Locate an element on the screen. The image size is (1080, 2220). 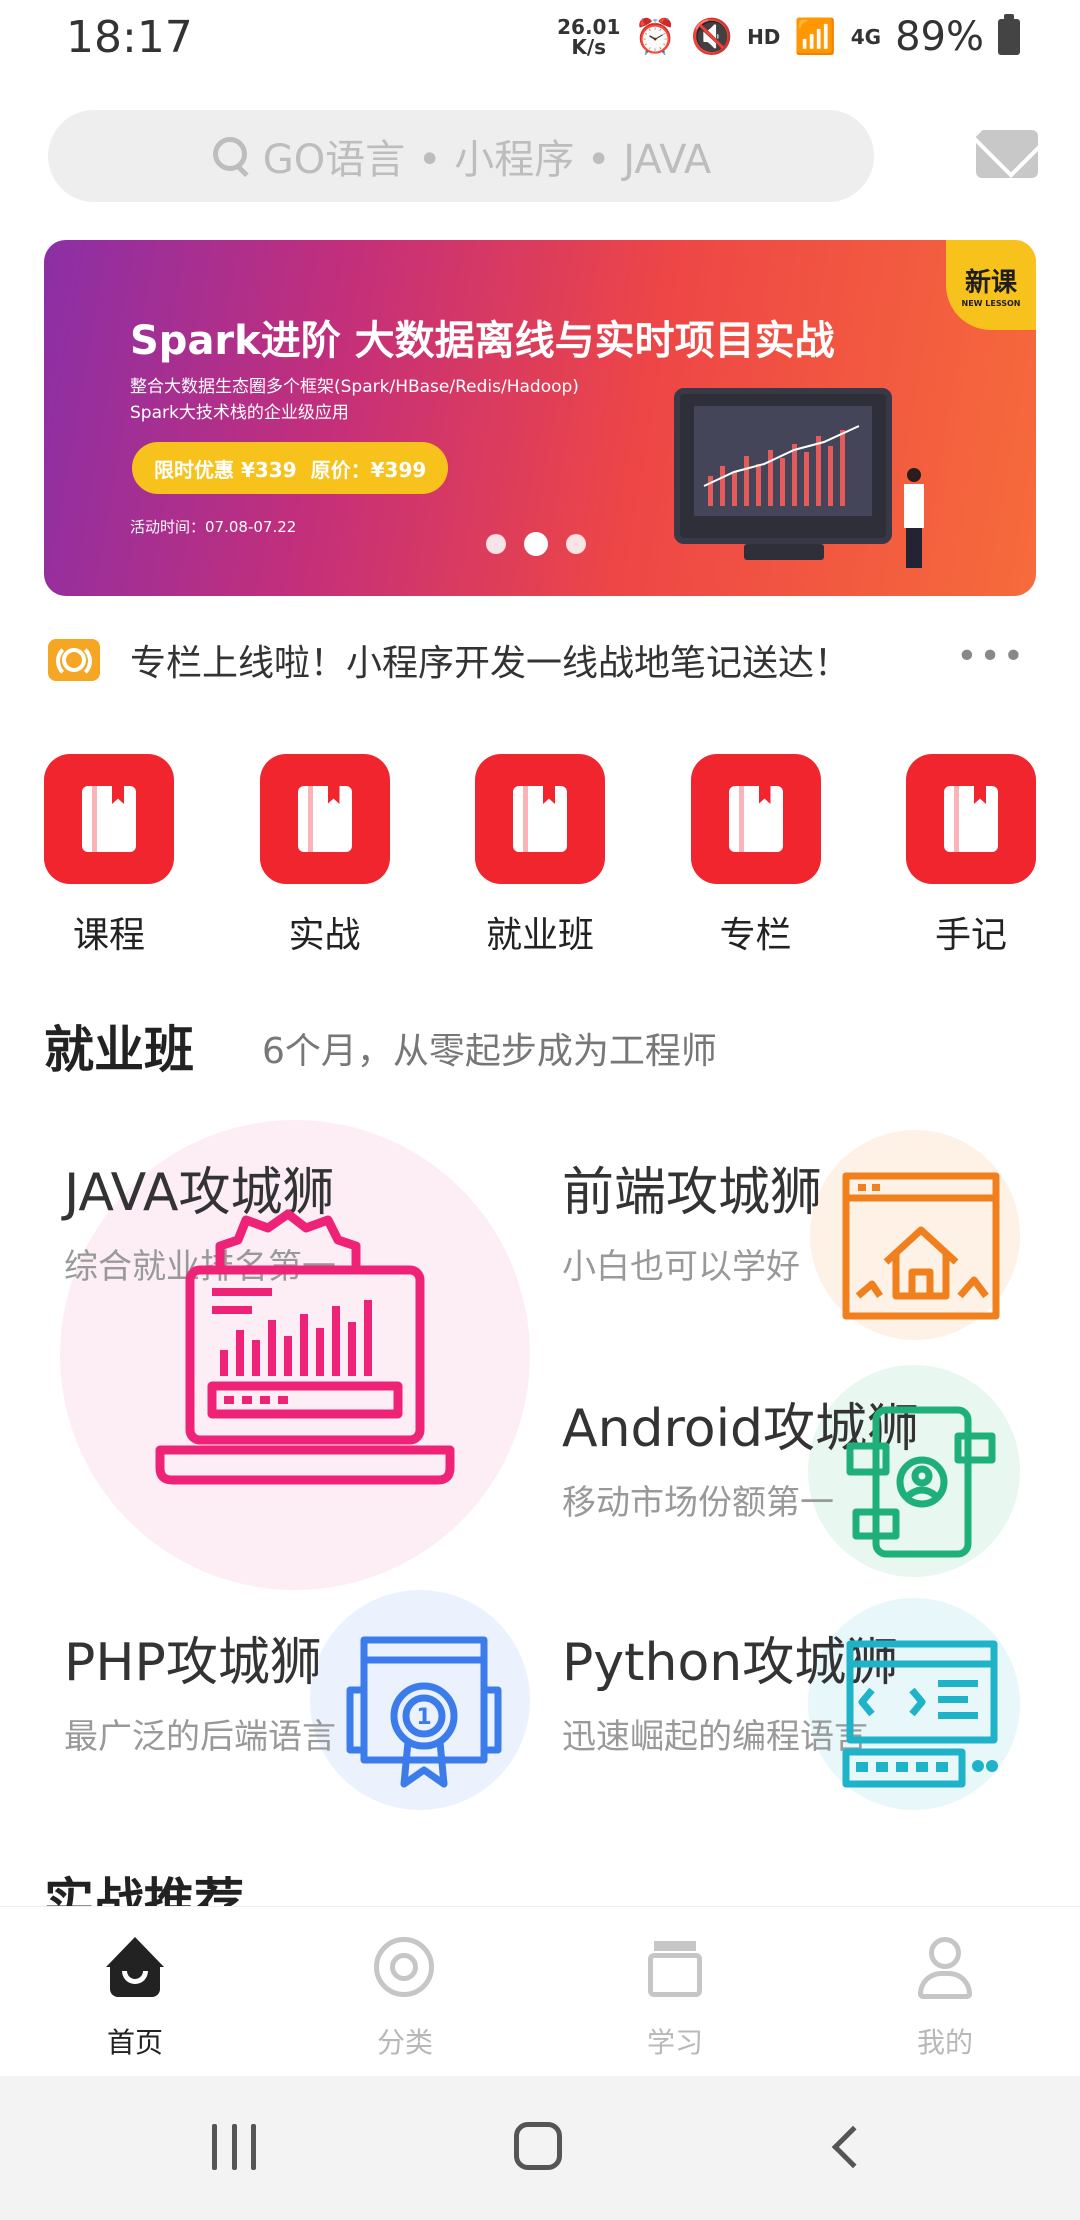
tab-home: 首页 is located at coordinates (135, 1991).